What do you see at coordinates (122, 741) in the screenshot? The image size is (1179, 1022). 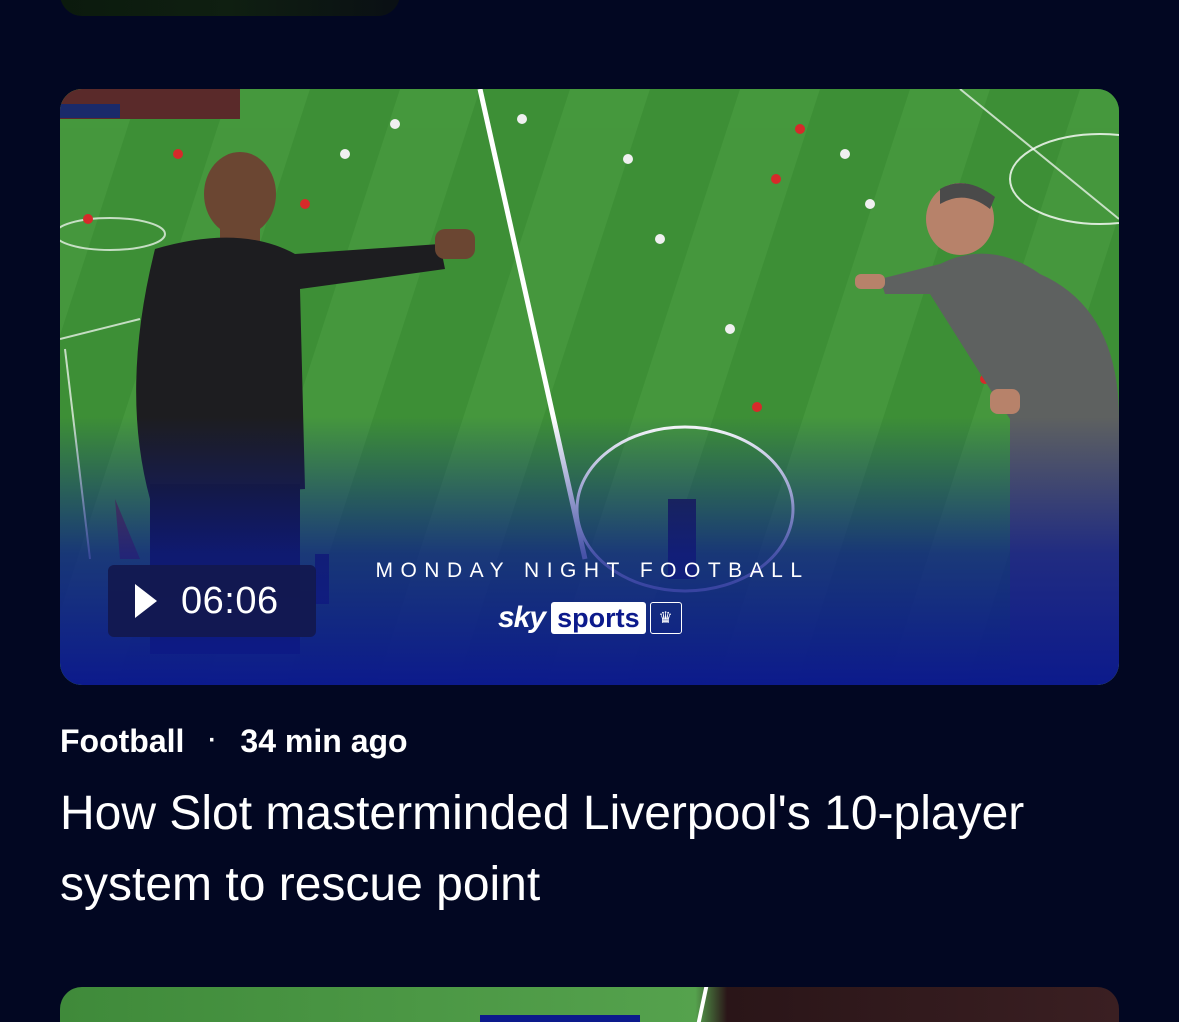 I see `article-category: Football` at bounding box center [122, 741].